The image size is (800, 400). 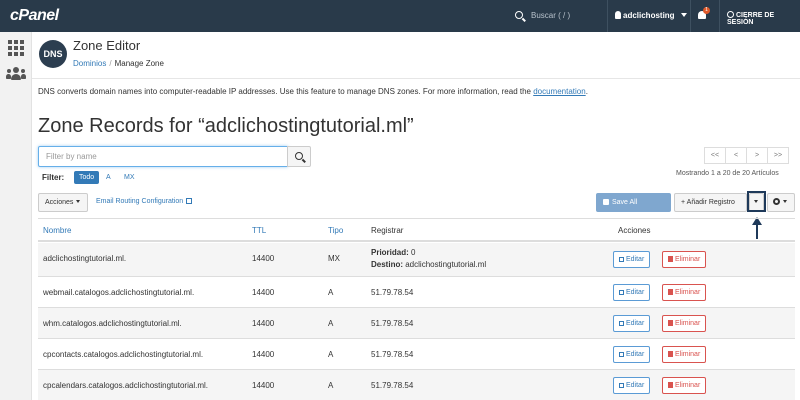 What do you see at coordinates (390, 252) in the screenshot?
I see `priority-label: Prioridad:` at bounding box center [390, 252].